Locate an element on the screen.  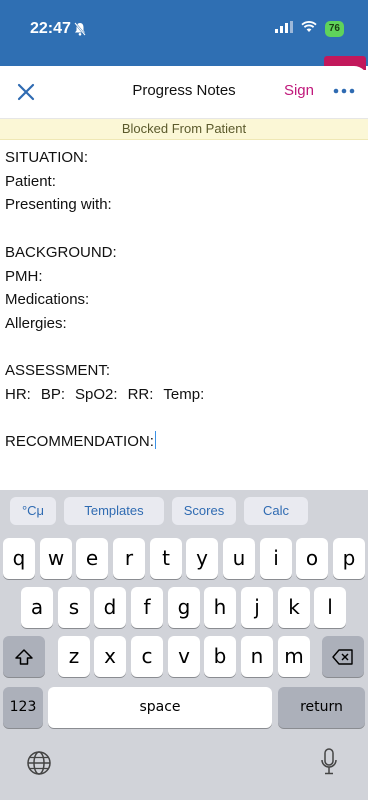
microphone-icon is located at coordinates (329, 764).